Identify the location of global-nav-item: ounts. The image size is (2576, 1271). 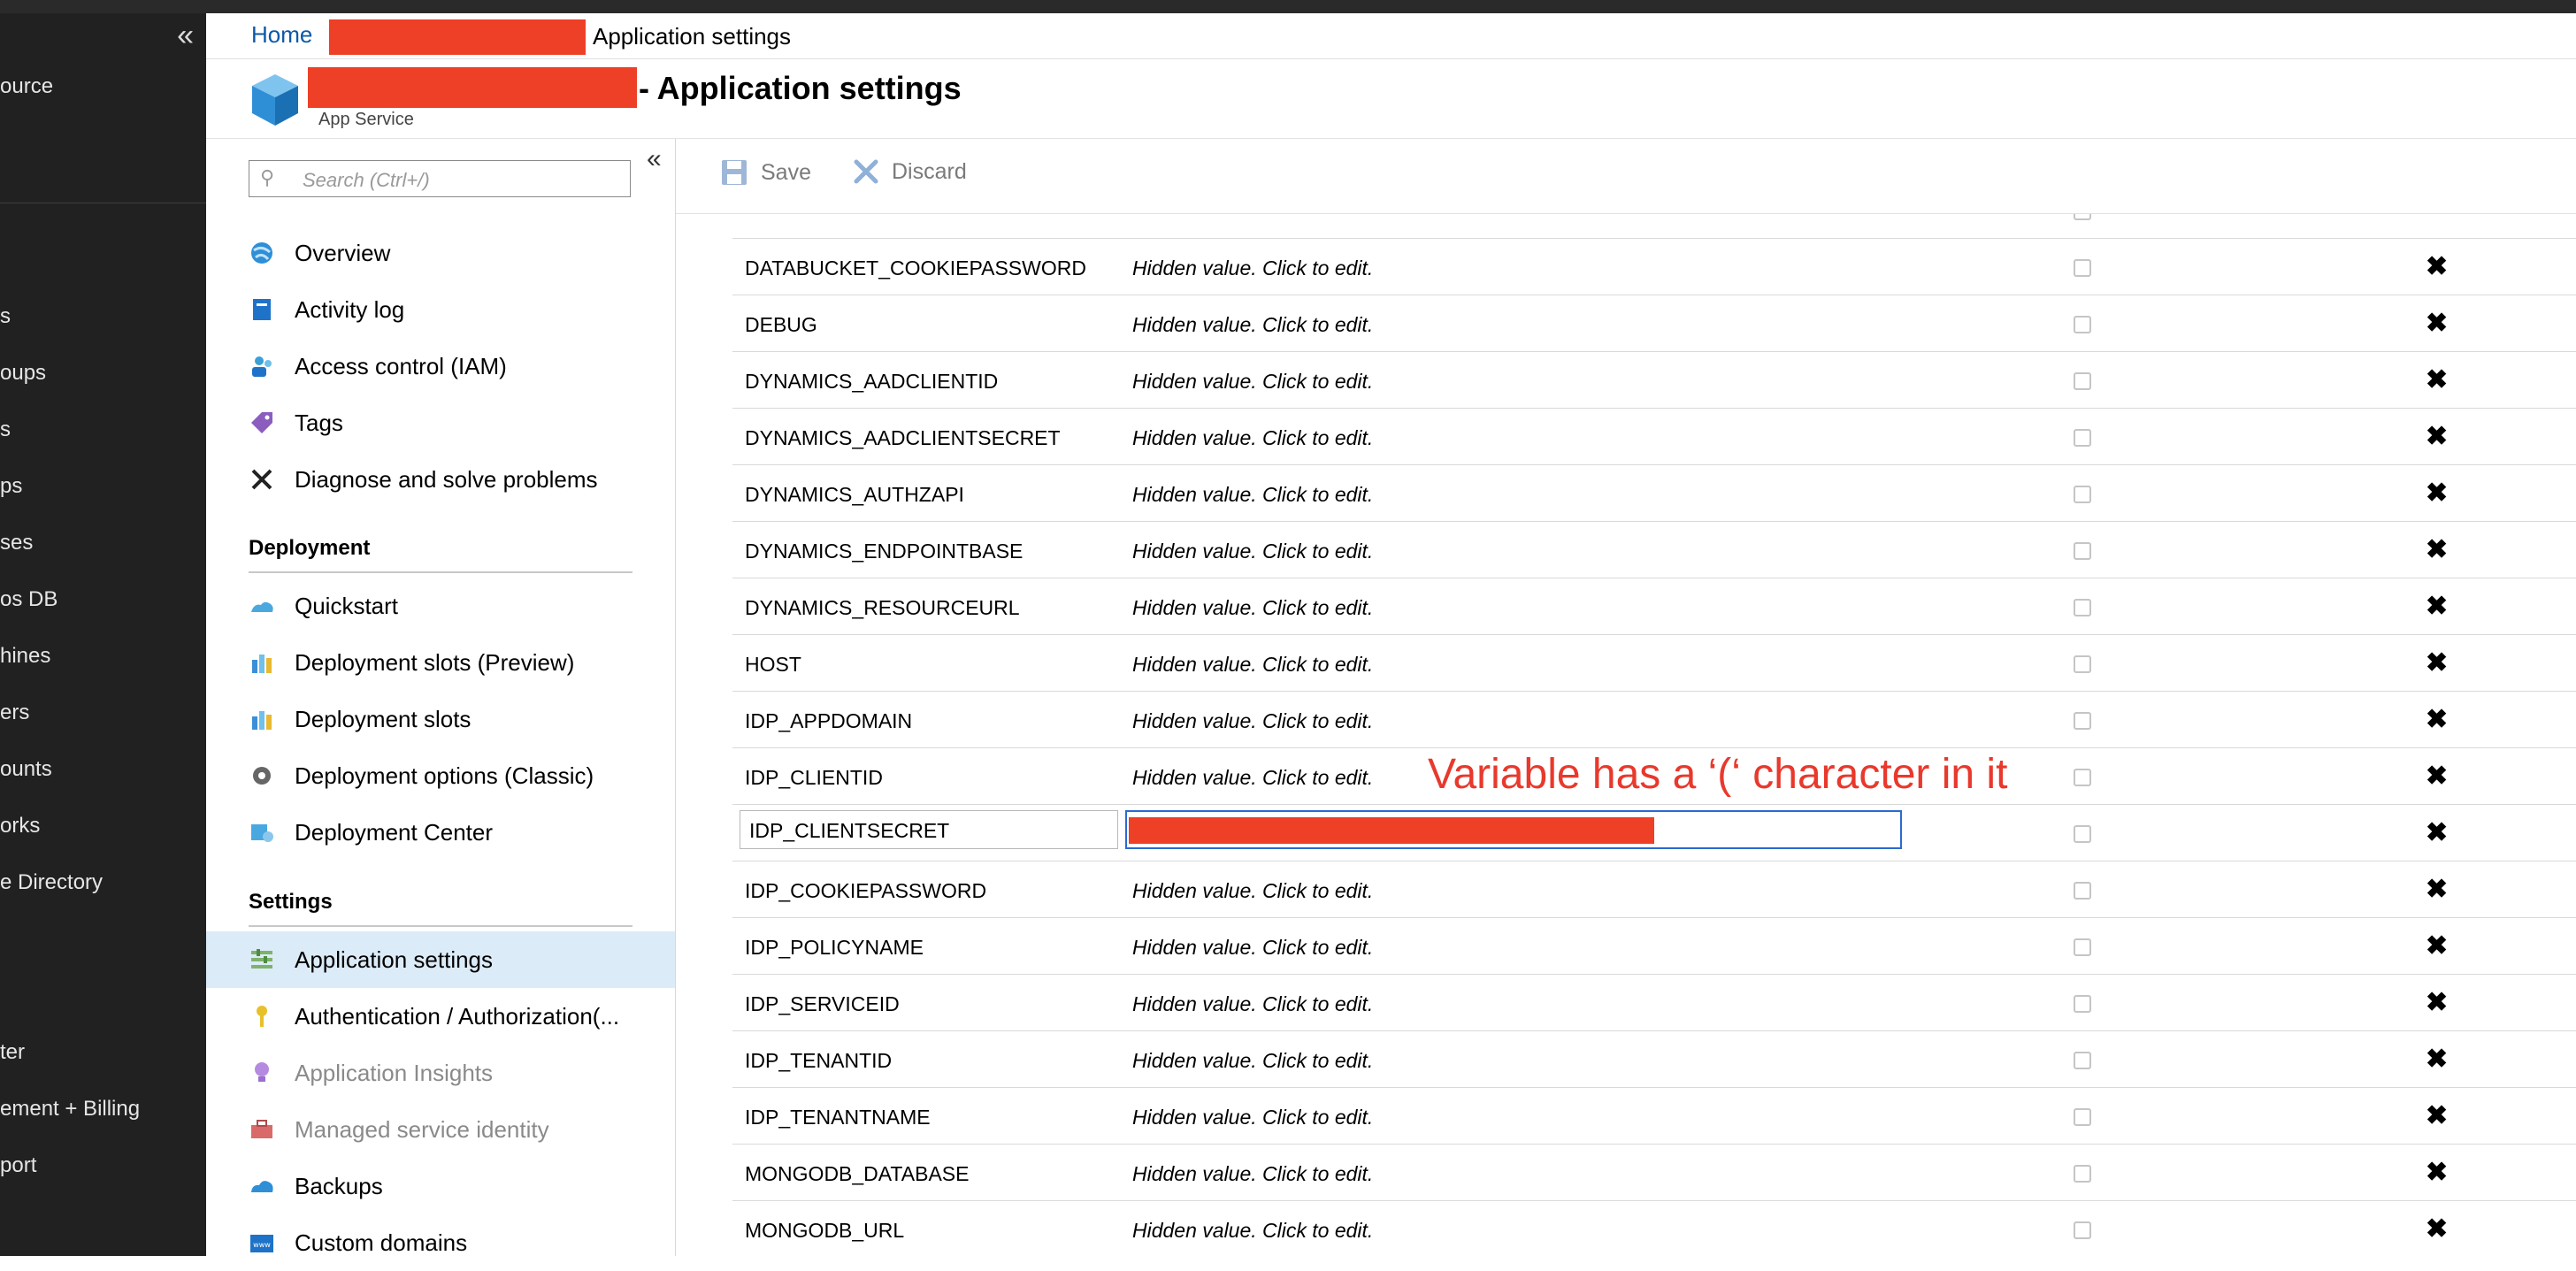
(26, 769).